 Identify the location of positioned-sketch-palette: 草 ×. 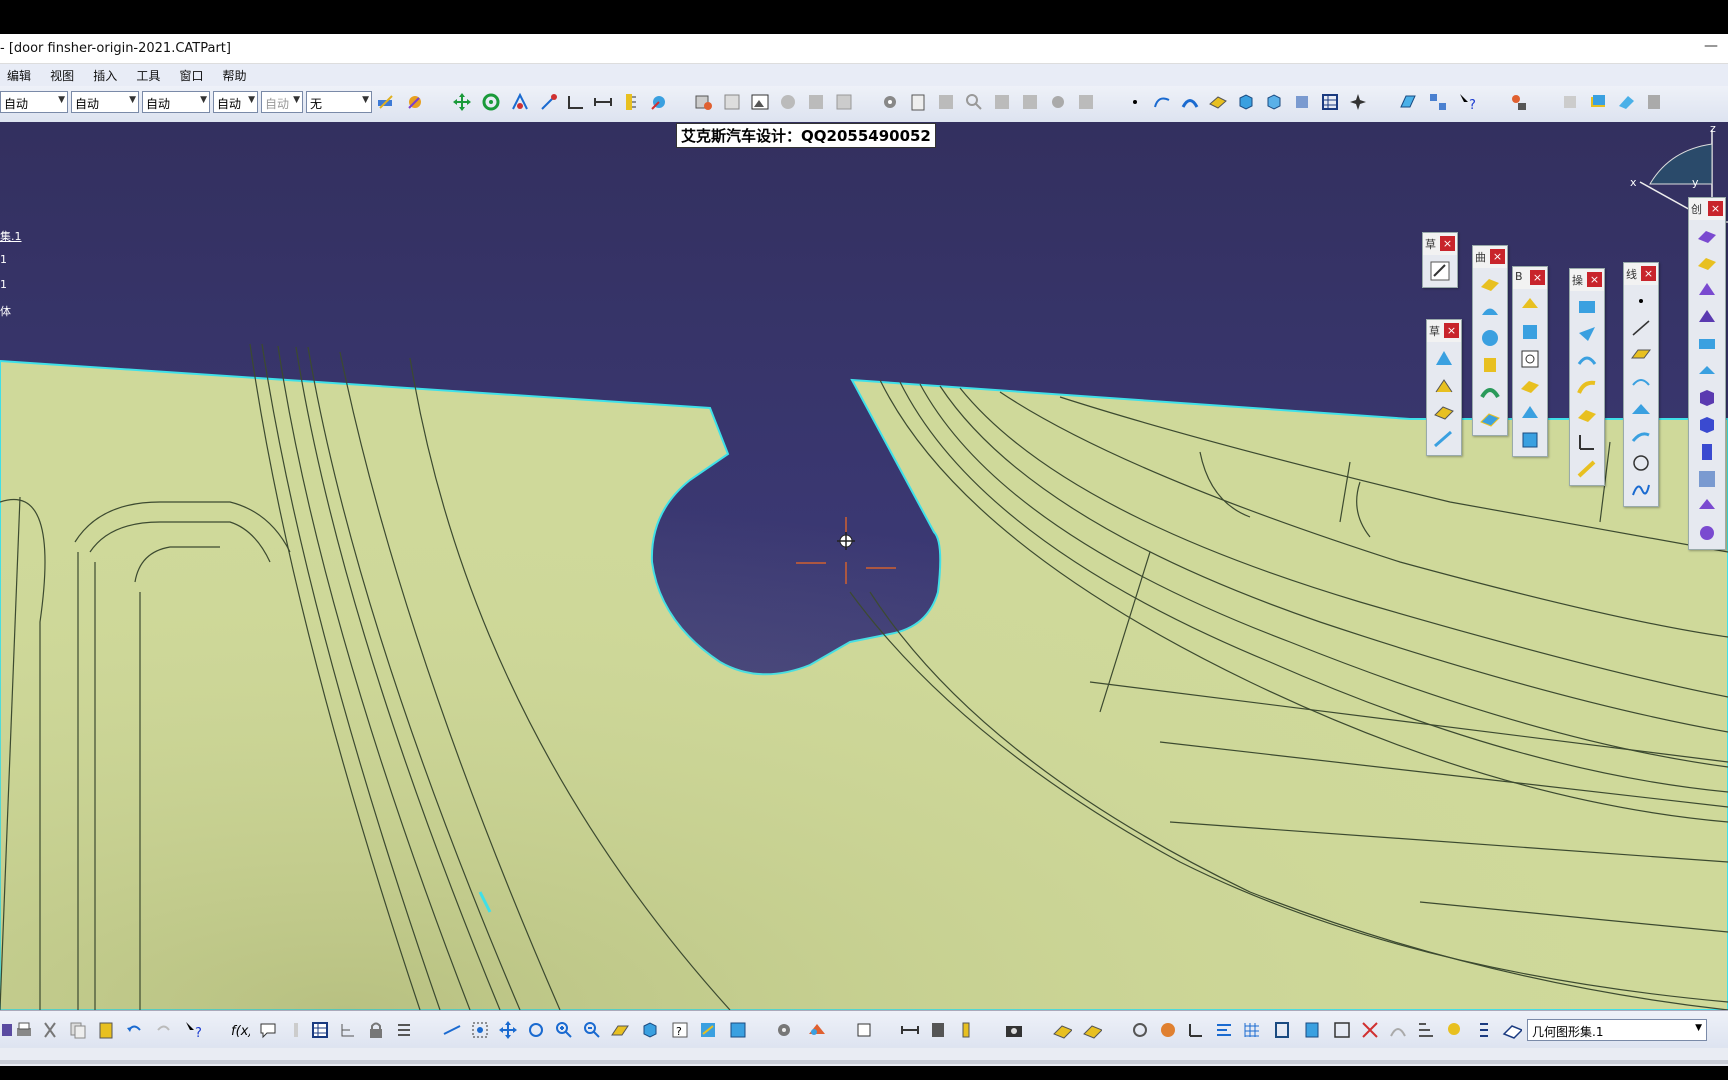
(1444, 387).